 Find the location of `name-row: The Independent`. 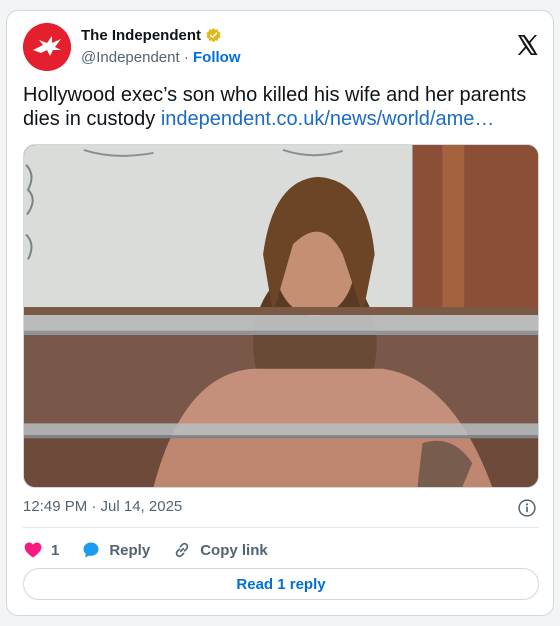

name-row: The Independent is located at coordinates (151, 35).